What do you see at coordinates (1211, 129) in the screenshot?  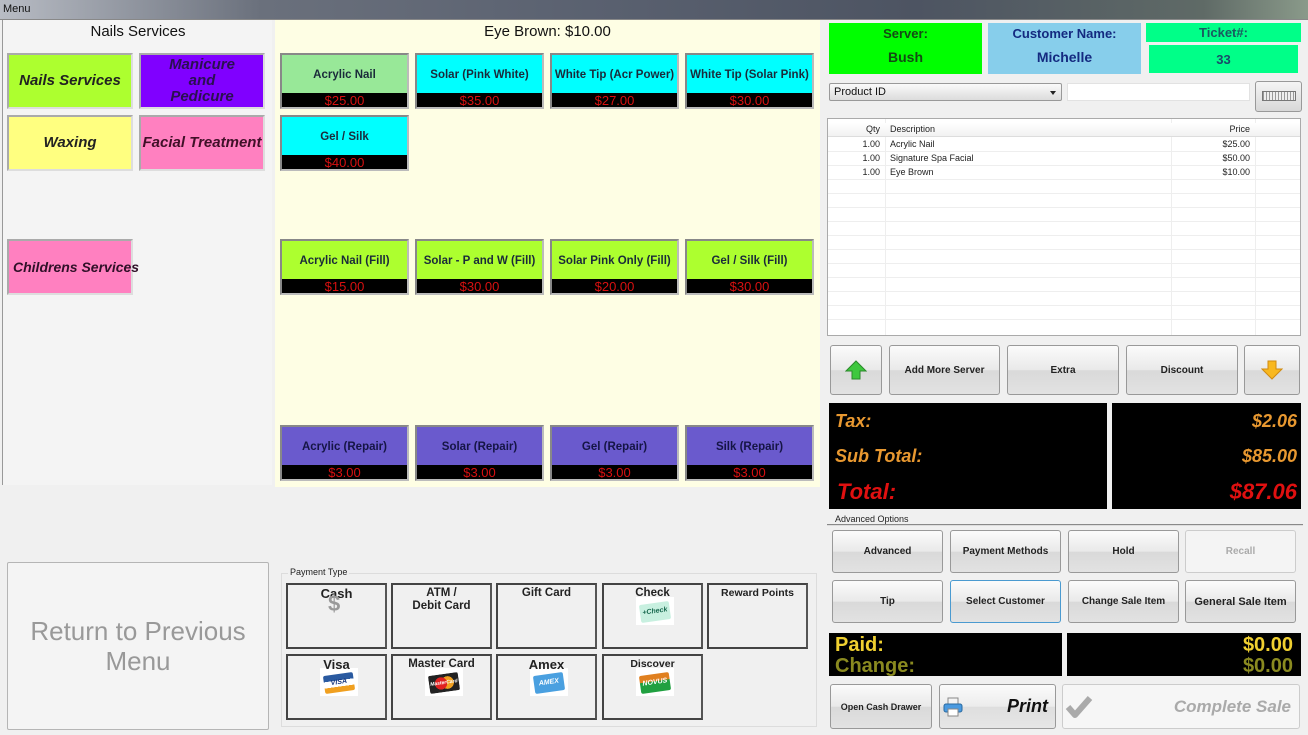 I see `column-price: Price` at bounding box center [1211, 129].